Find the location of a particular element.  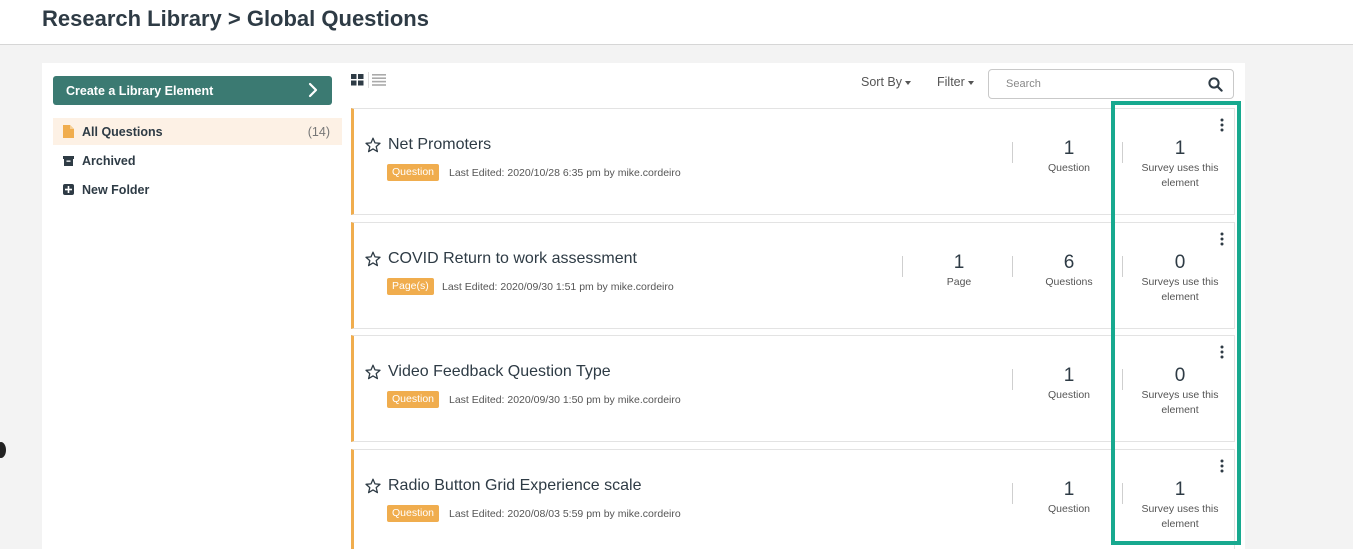

search-input is located at coordinates (1094, 84).